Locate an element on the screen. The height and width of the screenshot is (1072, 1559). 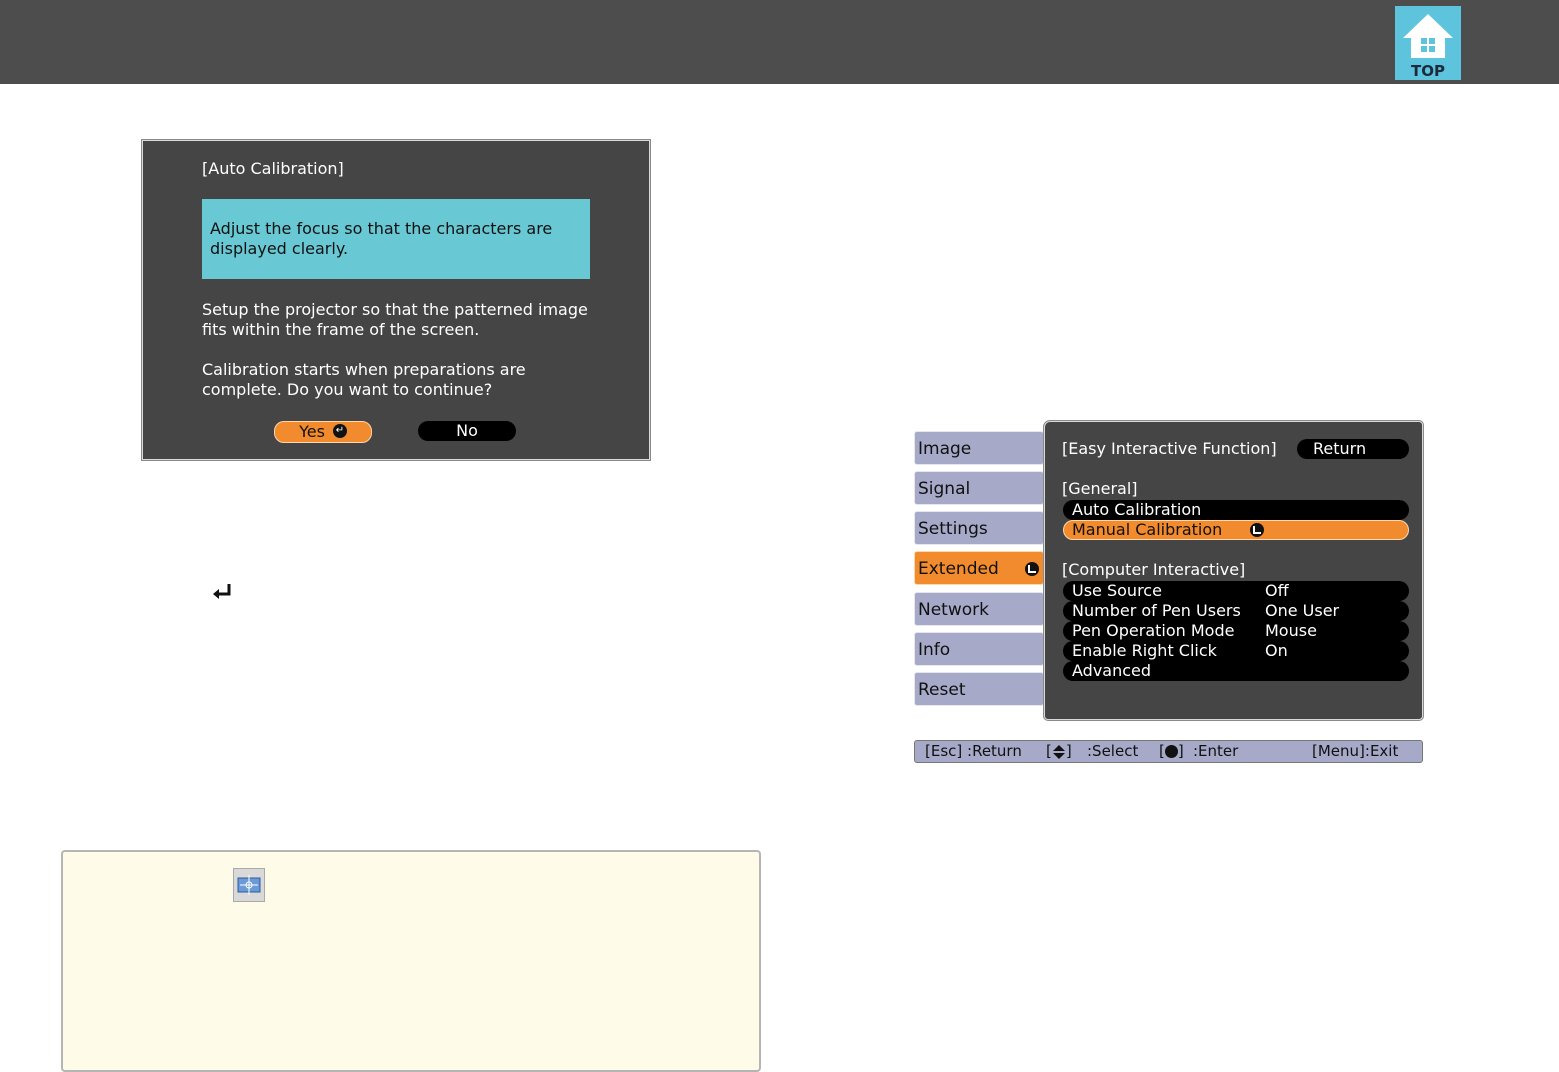
tab-info: Info is located at coordinates (979, 649).